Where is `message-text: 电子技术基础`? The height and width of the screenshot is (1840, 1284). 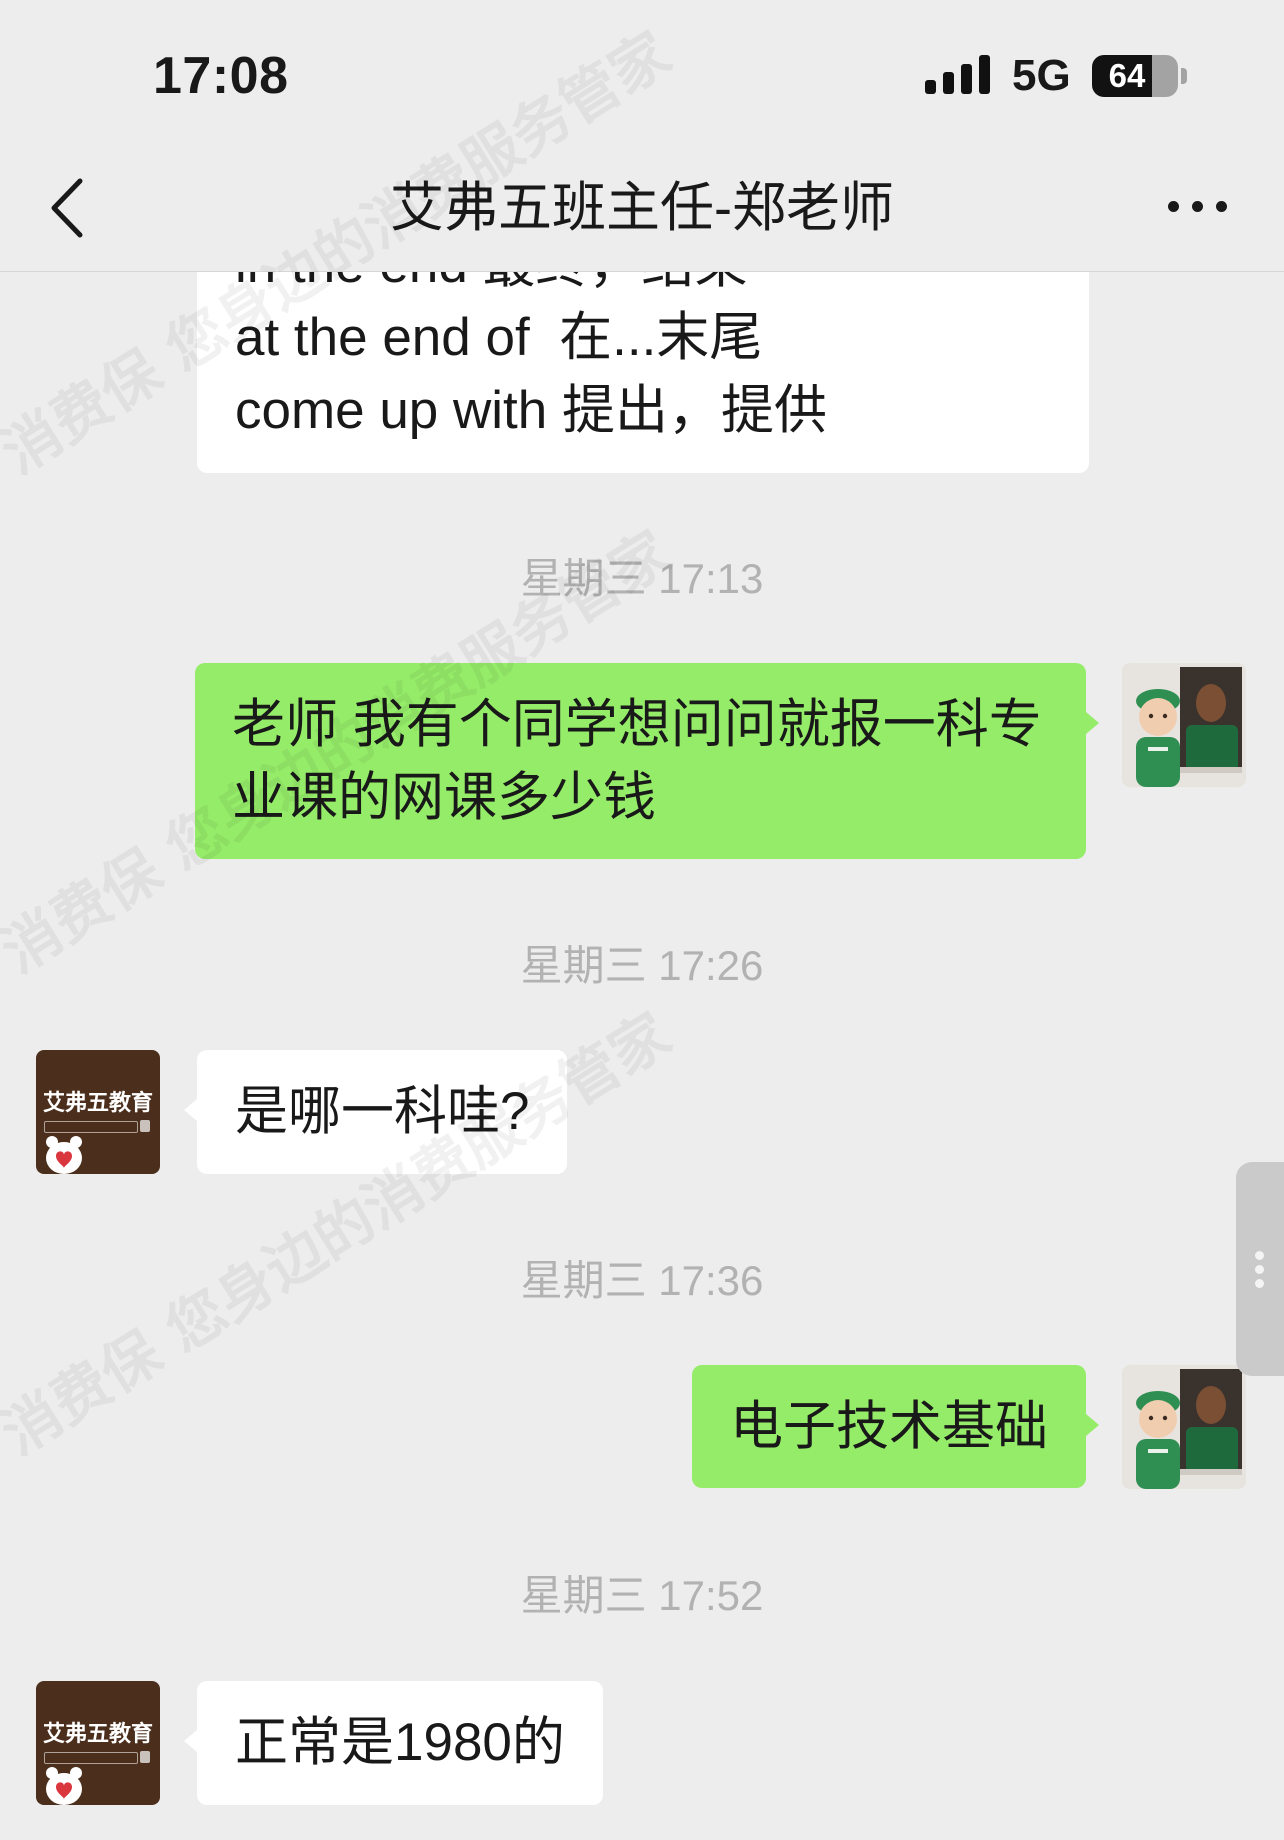
message-text: 电子技术基础 is located at coordinates (889, 1426).